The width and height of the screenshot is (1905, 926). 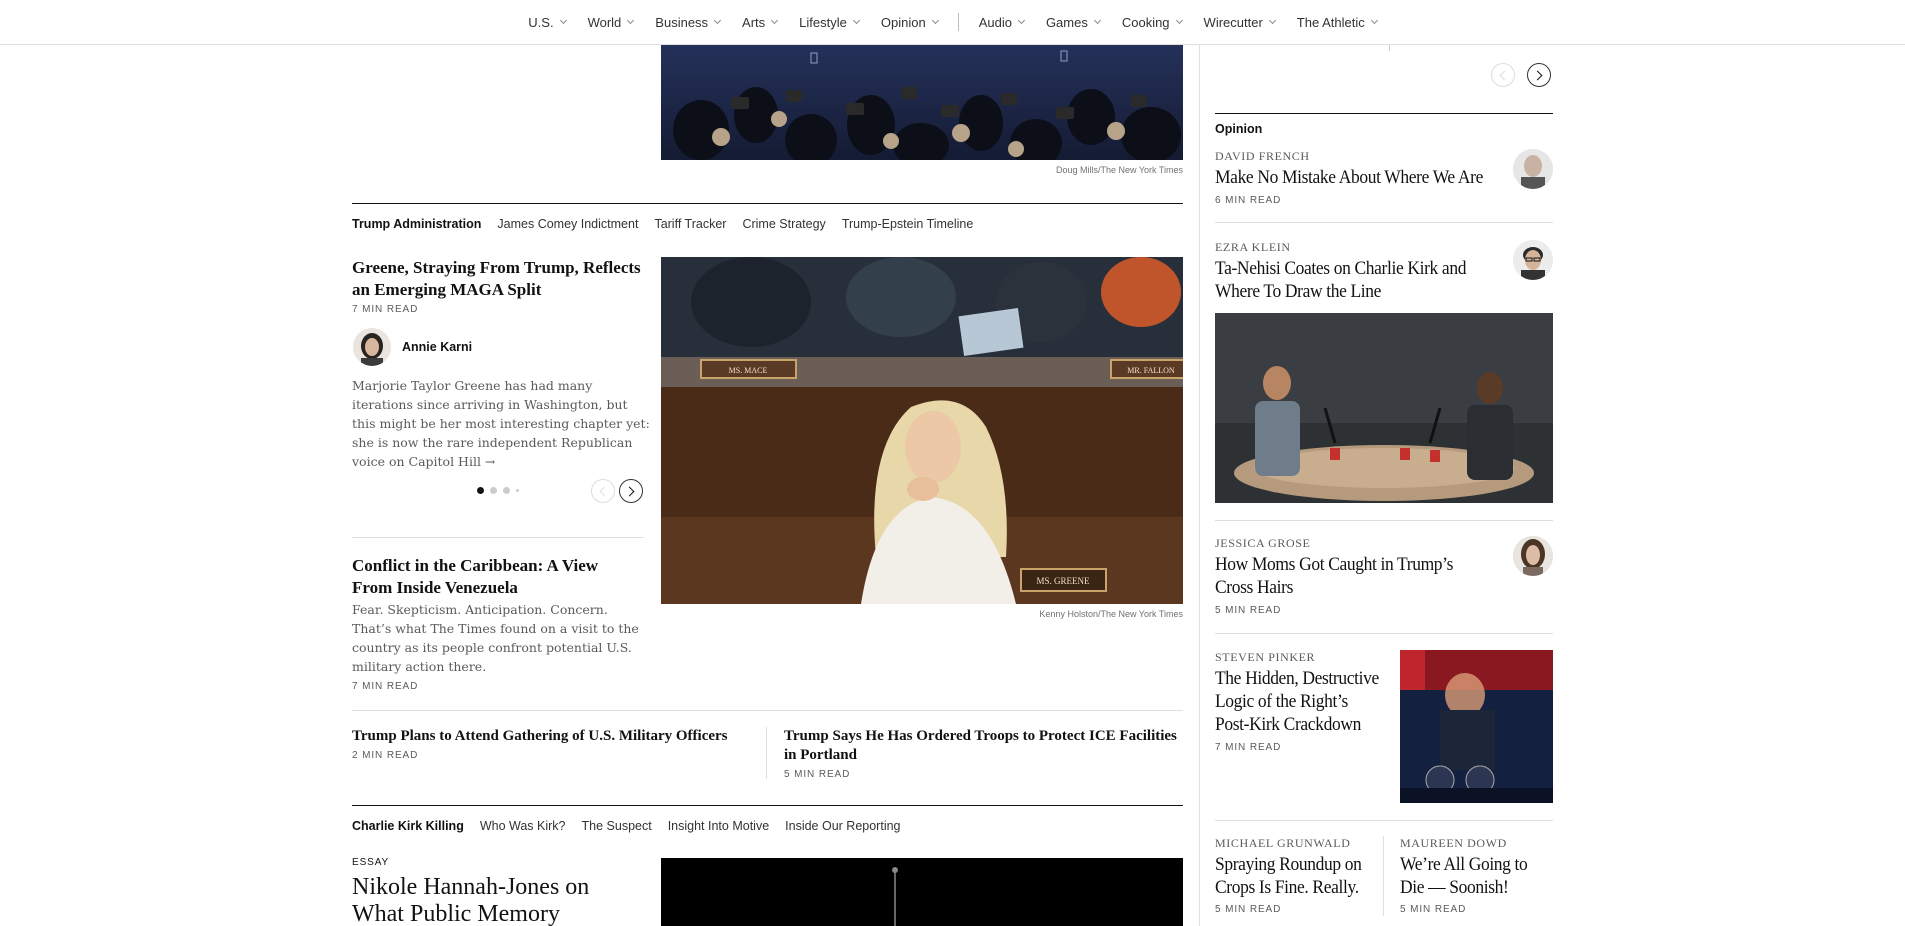 I want to click on carousel-next-button, so click(x=631, y=491).